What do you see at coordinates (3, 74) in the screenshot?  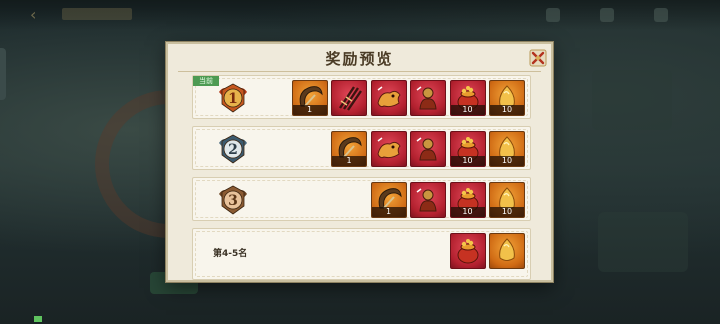 I see `side-tab` at bounding box center [3, 74].